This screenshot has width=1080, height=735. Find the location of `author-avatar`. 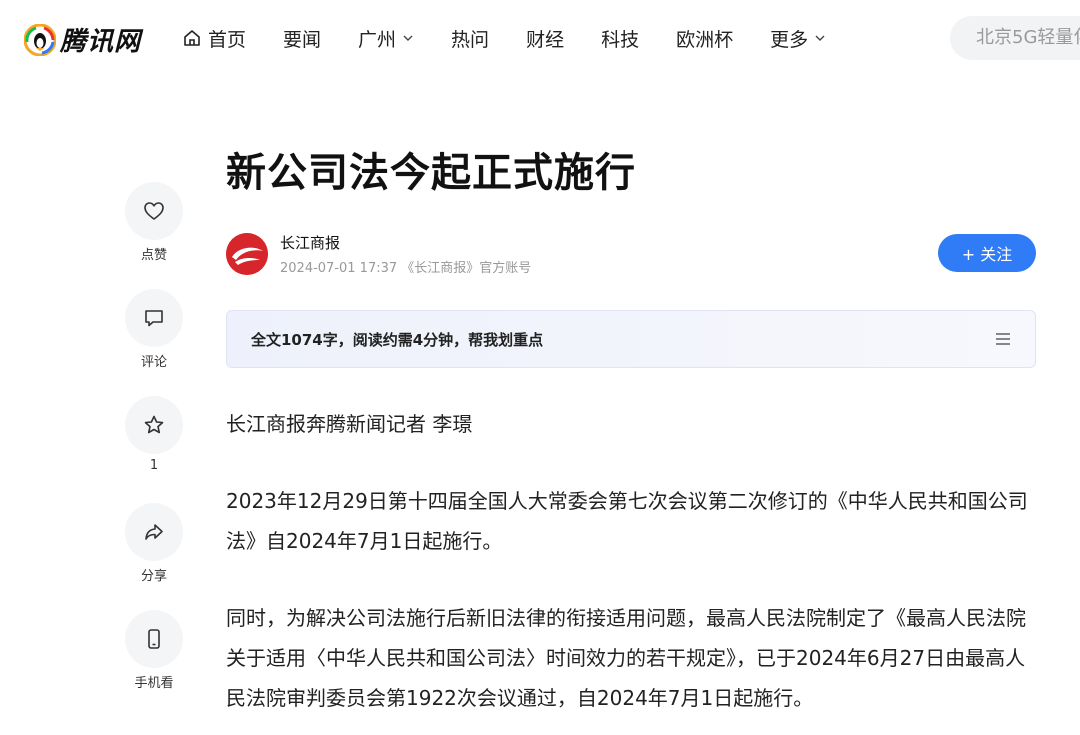

author-avatar is located at coordinates (247, 254).